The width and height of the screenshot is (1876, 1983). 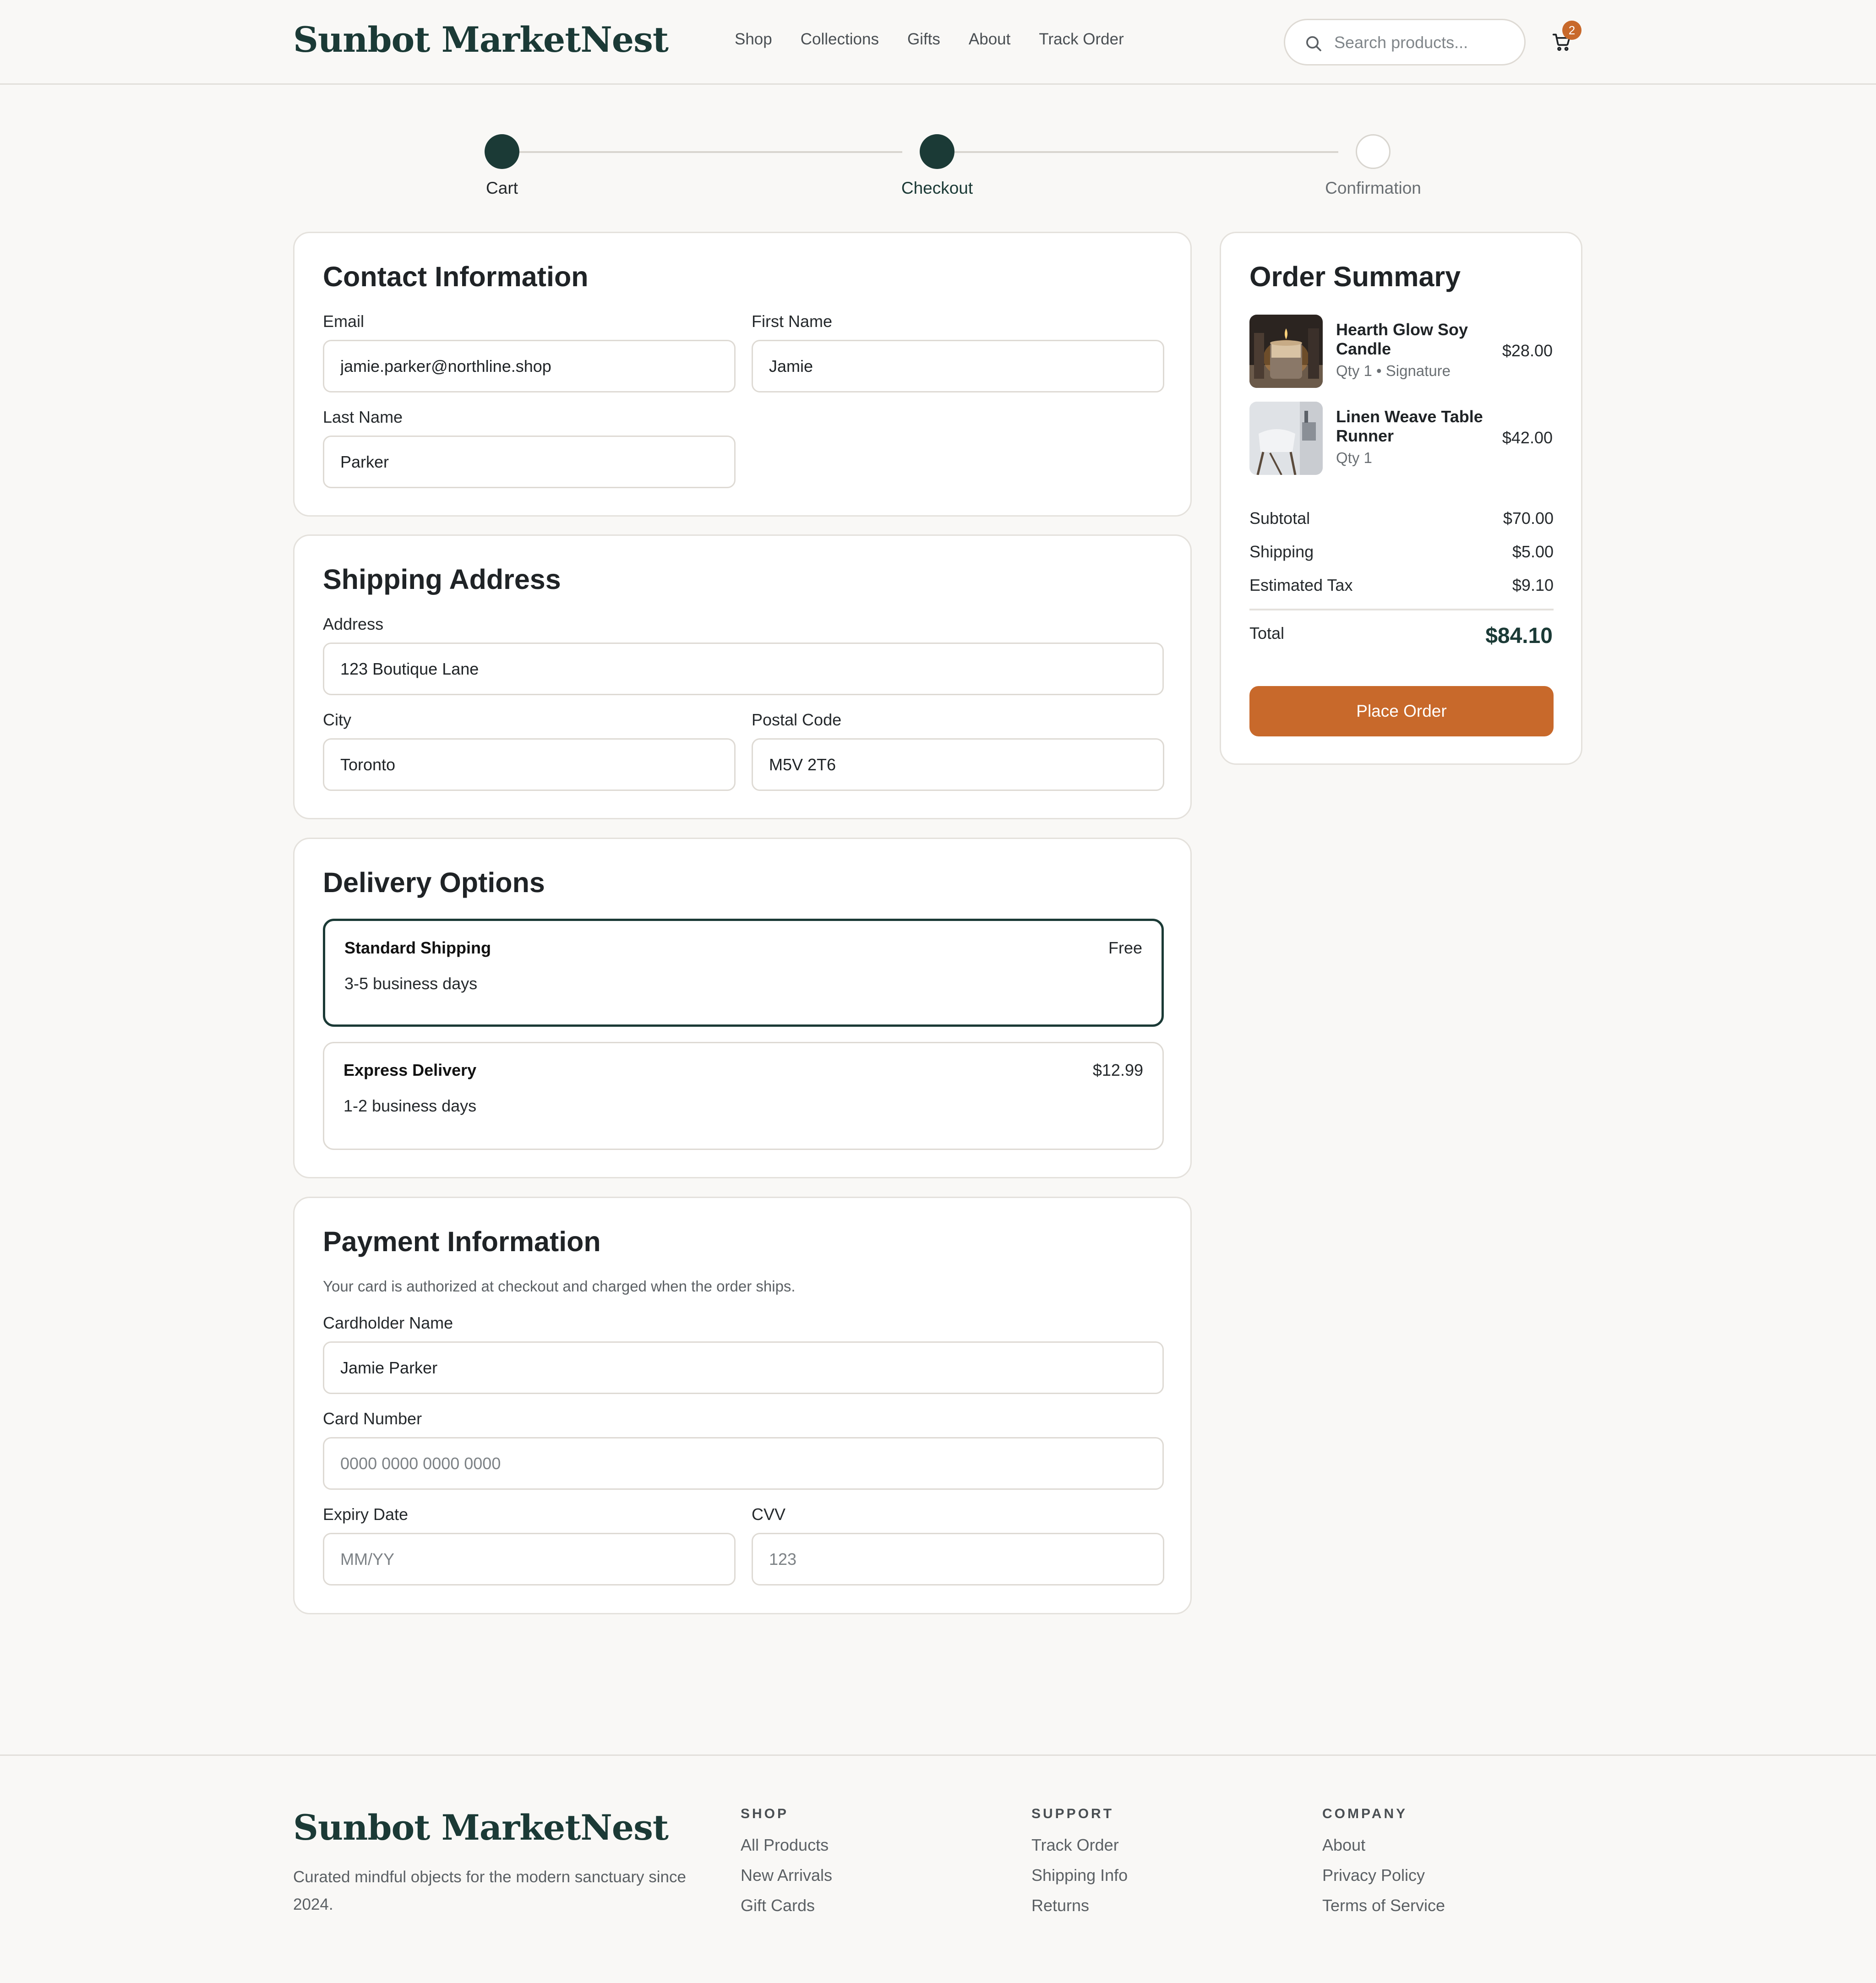 I want to click on footer-link: Privacy Policy, so click(x=1383, y=1875).